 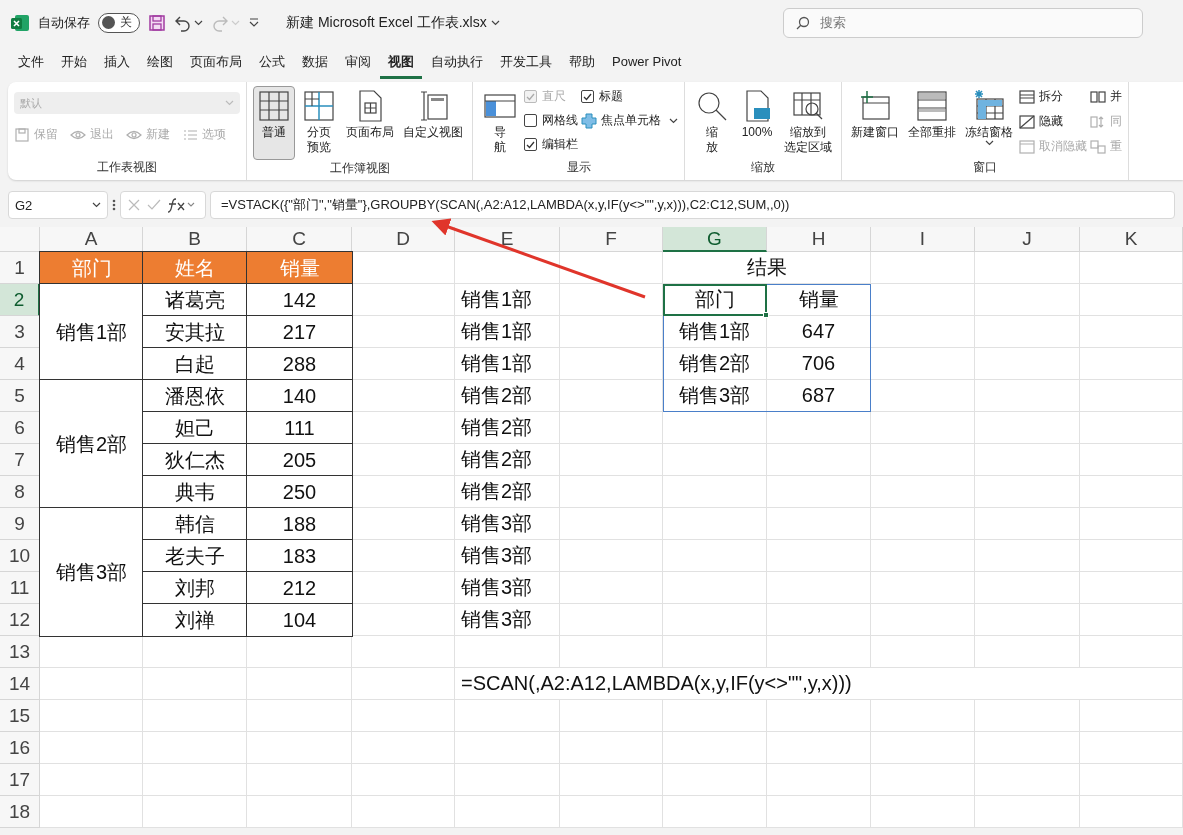 What do you see at coordinates (160, 62) in the screenshot?
I see `menu-tab: 绘图` at bounding box center [160, 62].